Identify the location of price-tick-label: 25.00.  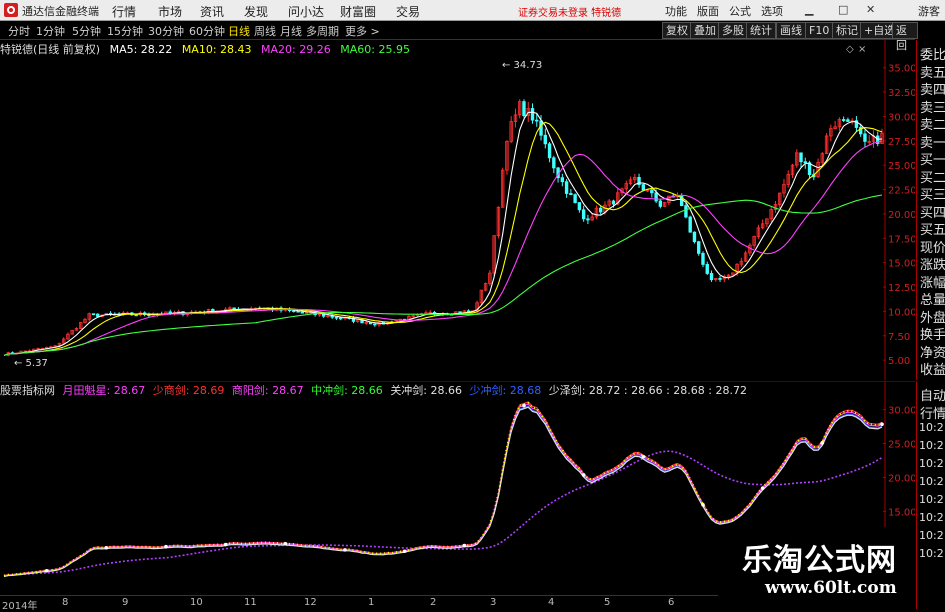
(901, 166).